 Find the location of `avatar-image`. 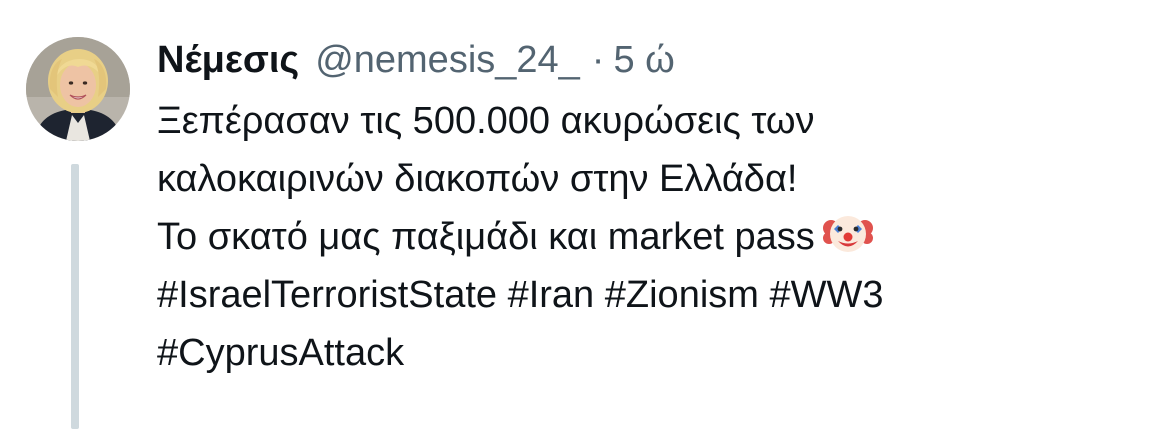

avatar-image is located at coordinates (78, 89).